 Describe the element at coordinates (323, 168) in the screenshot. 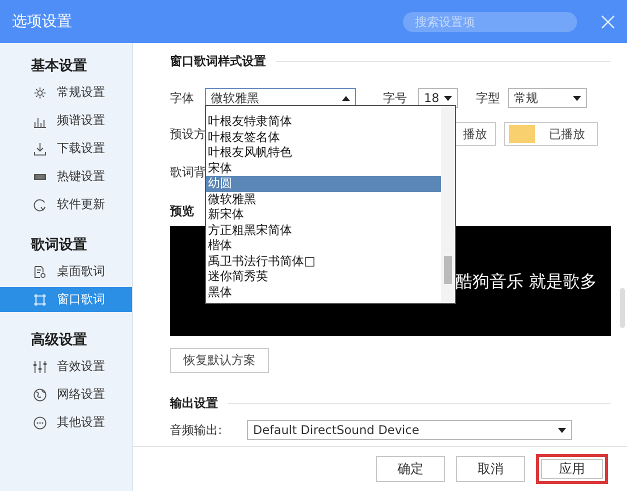

I see `font-option: 宋体` at that location.